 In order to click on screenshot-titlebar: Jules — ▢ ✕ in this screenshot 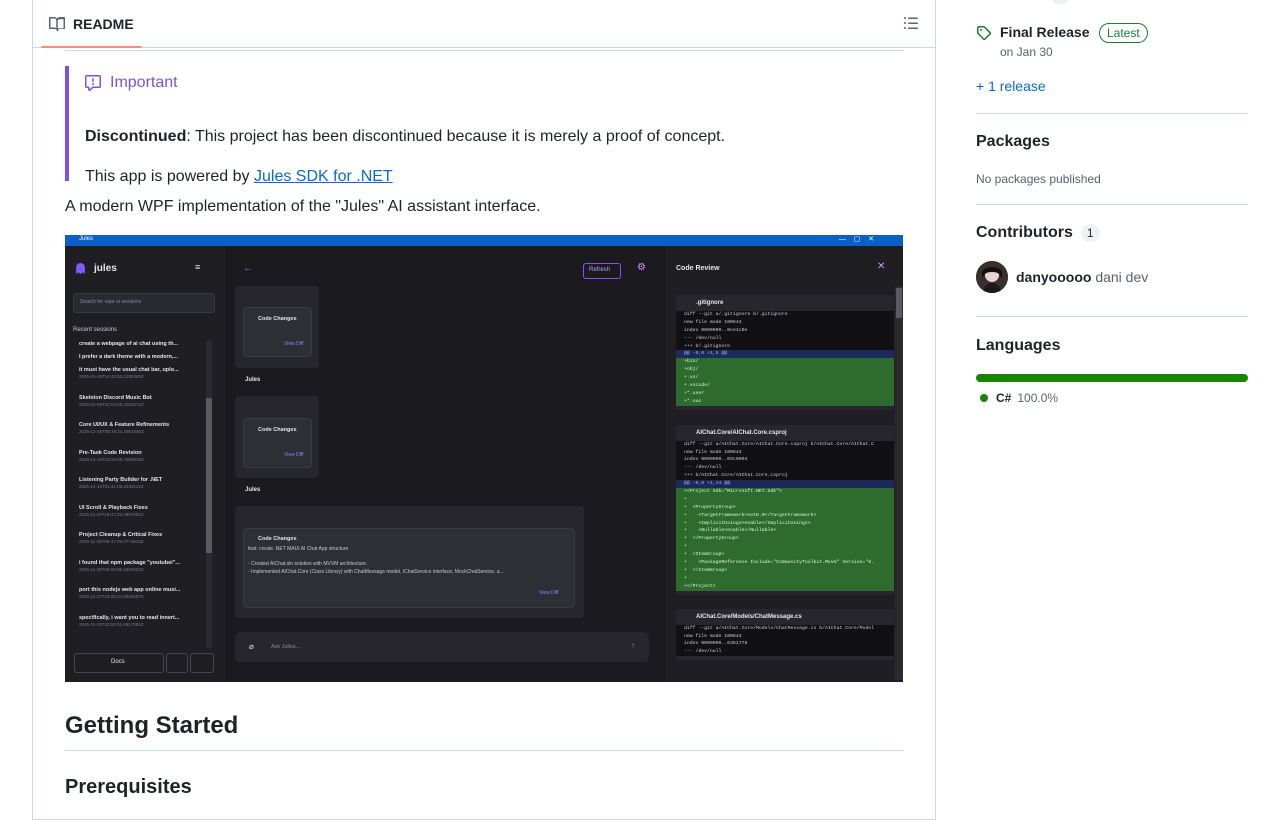, I will do `click(484, 240)`.